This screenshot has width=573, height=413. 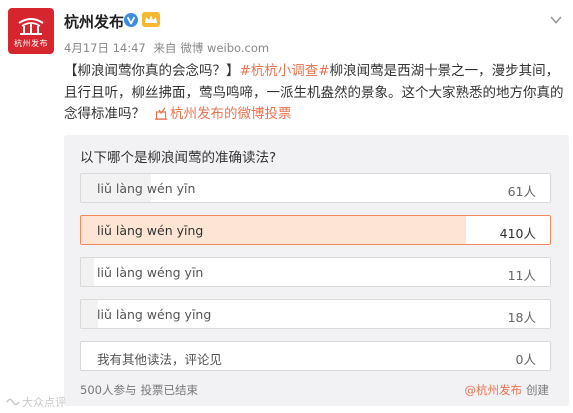 What do you see at coordinates (285, 71) in the screenshot?
I see `hashtag-link: #杭杭小调查#` at bounding box center [285, 71].